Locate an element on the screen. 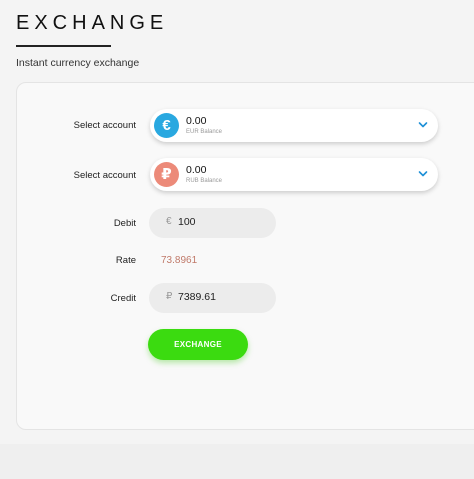 The image size is (474, 479). page-subtitle: Instant currency exchange is located at coordinates (78, 63).